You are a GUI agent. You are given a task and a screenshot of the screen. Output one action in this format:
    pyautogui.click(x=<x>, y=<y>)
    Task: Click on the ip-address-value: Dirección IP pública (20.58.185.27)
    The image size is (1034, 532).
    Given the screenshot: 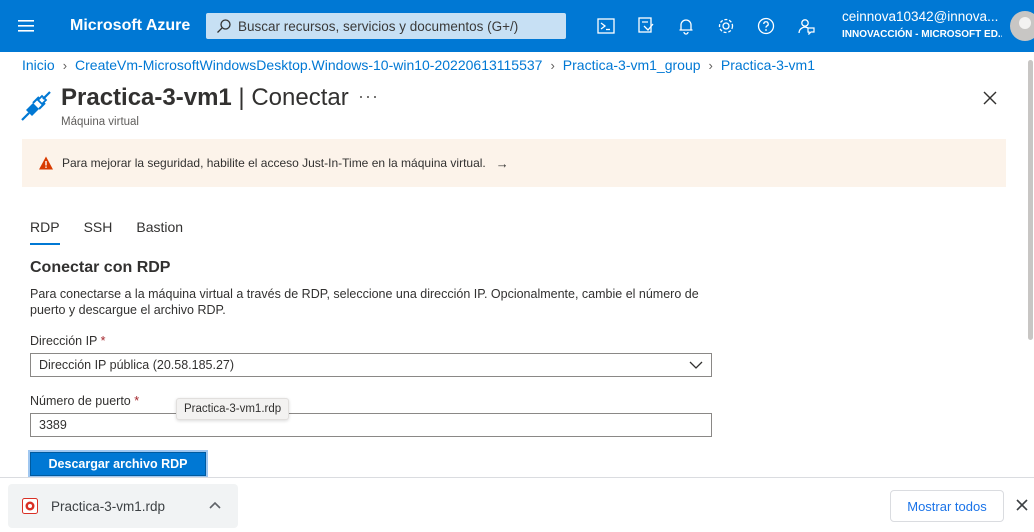 What is the action you would take?
    pyautogui.click(x=137, y=365)
    